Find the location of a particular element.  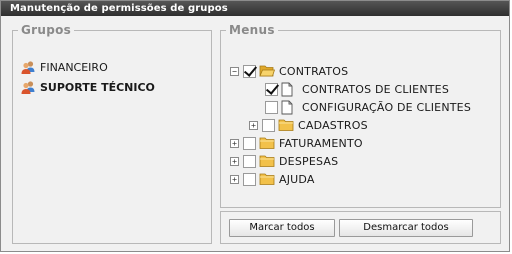

tree-node-label: CADASTROS is located at coordinates (333, 125).